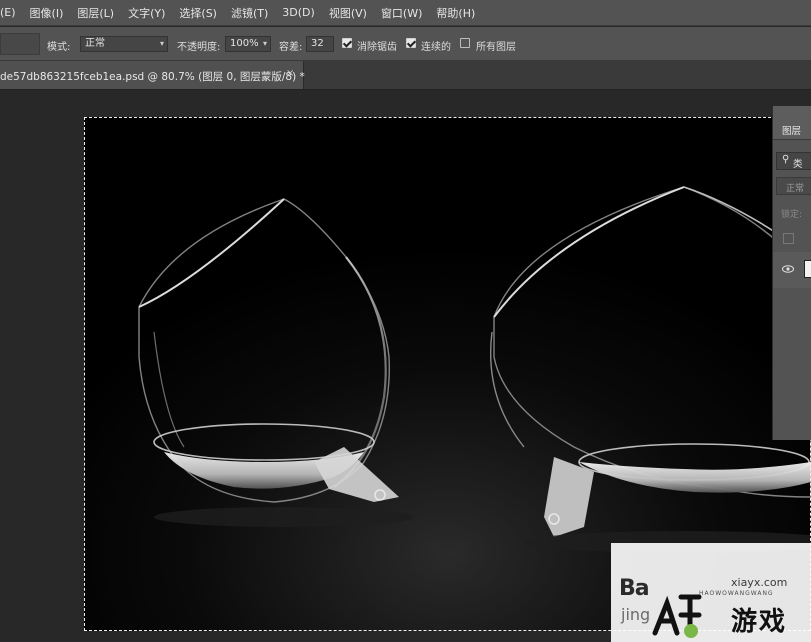  I want to click on tab-layers: 图层, so click(792, 123).